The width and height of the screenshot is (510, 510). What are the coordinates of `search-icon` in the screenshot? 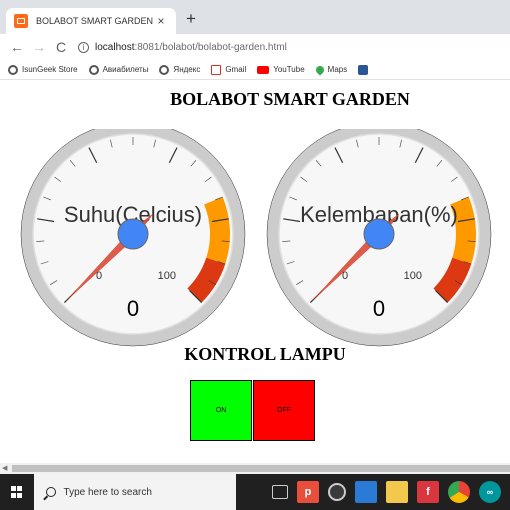 It's located at (50, 492).